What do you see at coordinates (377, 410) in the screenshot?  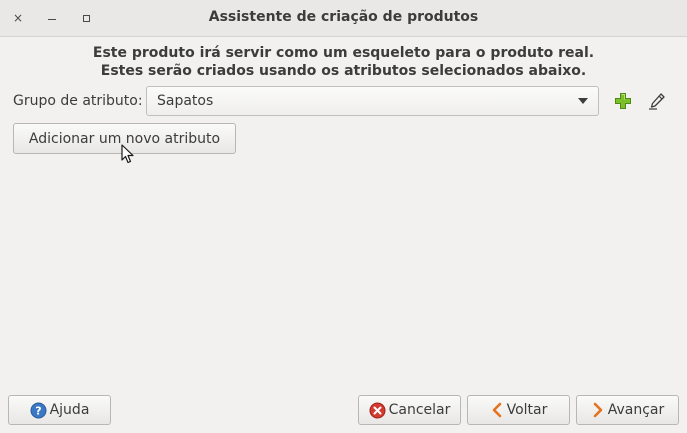 I see `cancel-icon` at bounding box center [377, 410].